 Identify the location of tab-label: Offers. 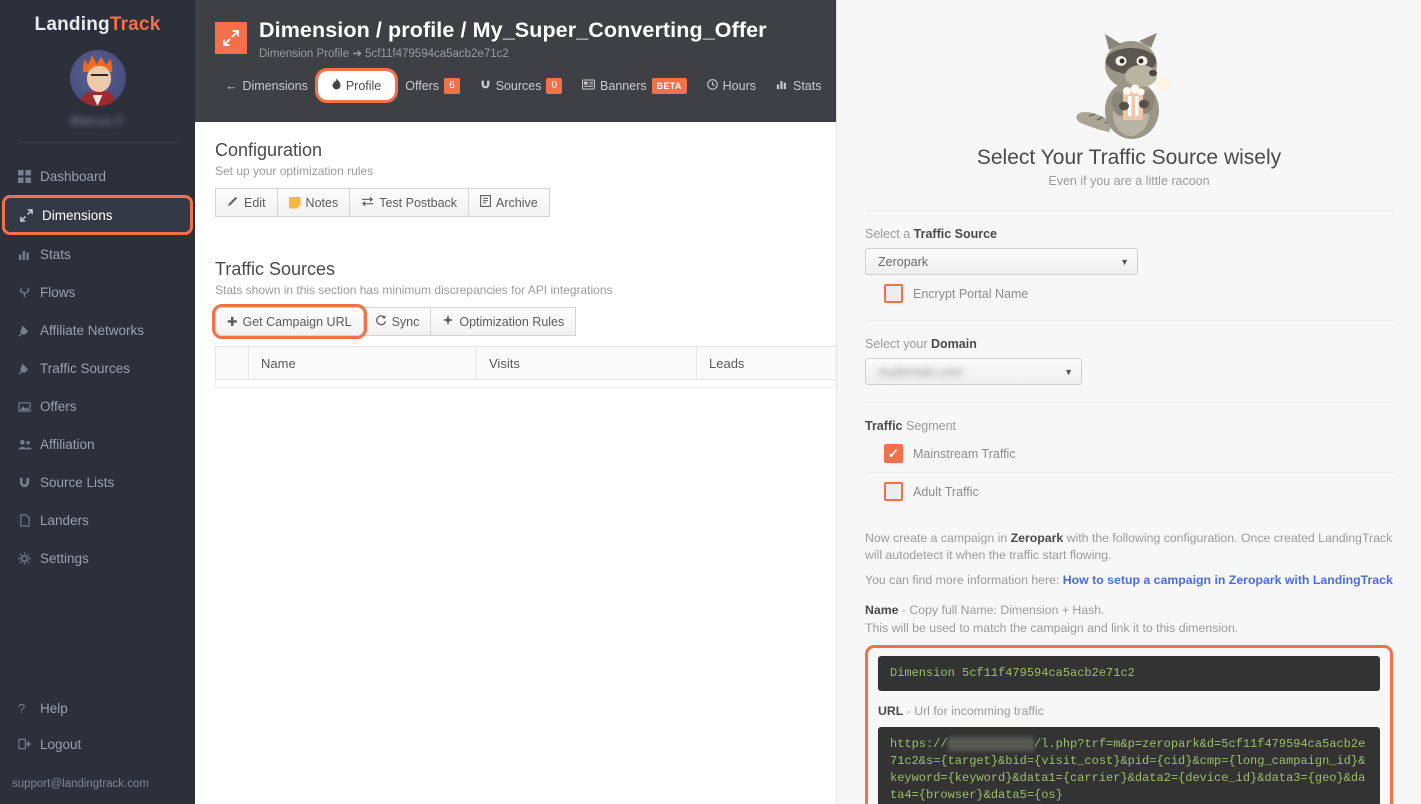
(422, 85).